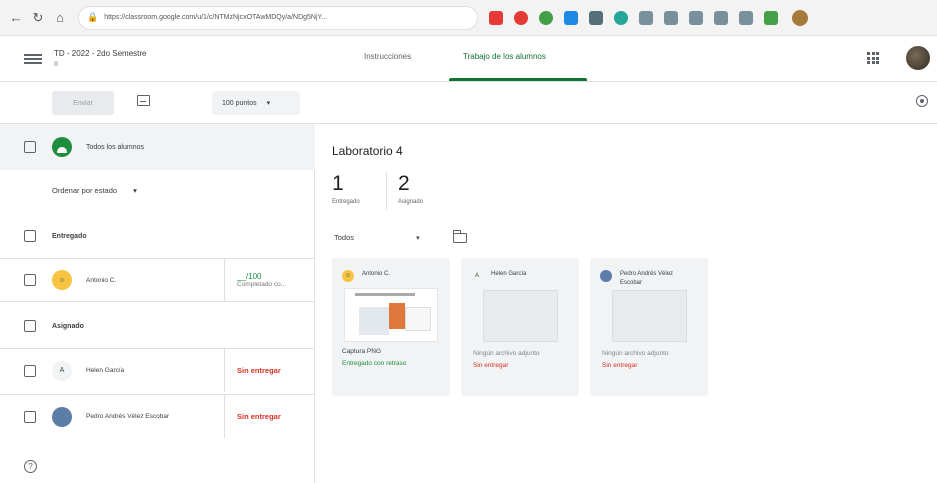 This screenshot has width=937, height=483. I want to click on student-name: Helen García, so click(105, 370).